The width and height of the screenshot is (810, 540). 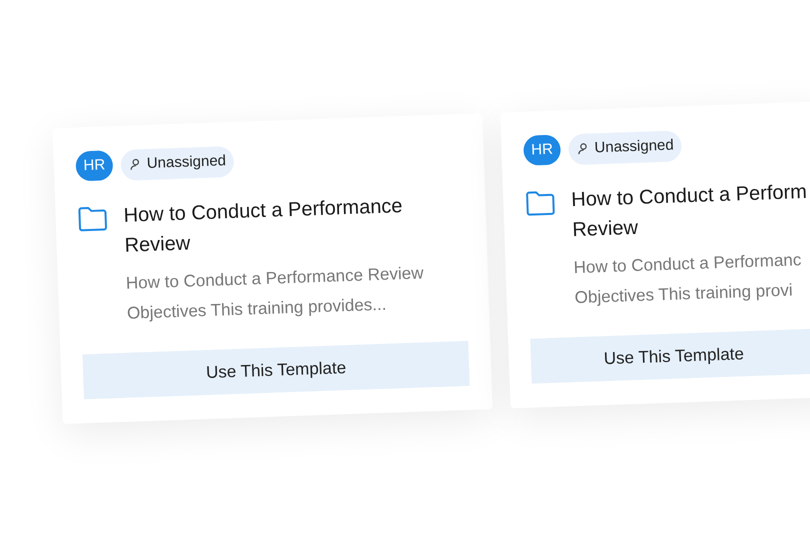 I want to click on template-title: How to Conduct a Performance Review, so click(x=263, y=226).